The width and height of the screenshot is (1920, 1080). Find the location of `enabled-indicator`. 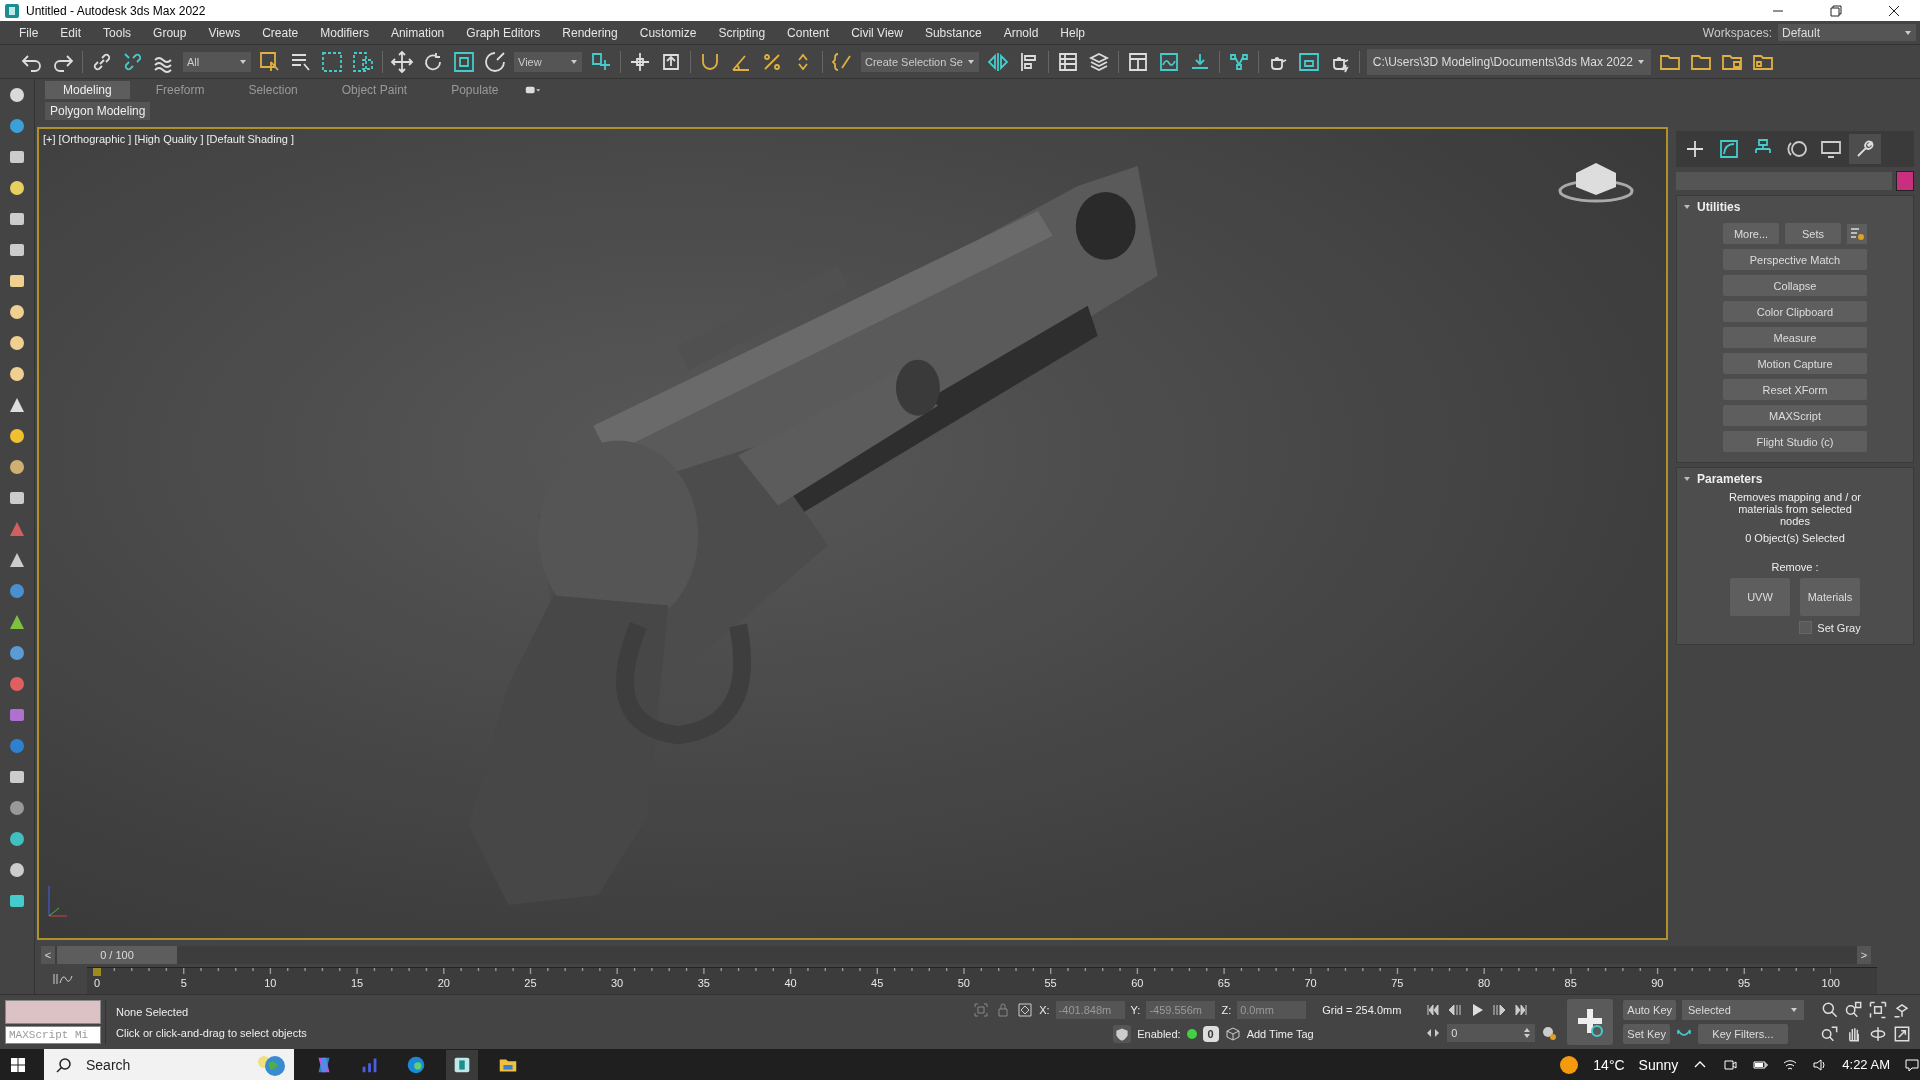

enabled-indicator is located at coordinates (1191, 1034).